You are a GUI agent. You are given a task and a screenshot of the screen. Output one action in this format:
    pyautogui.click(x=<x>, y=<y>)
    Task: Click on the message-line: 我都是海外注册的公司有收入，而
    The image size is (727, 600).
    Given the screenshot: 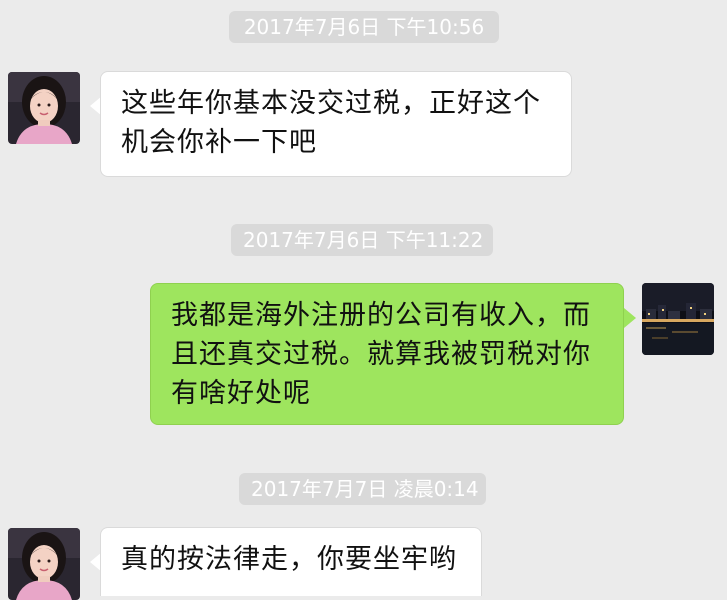 What is the action you would take?
    pyautogui.click(x=381, y=315)
    